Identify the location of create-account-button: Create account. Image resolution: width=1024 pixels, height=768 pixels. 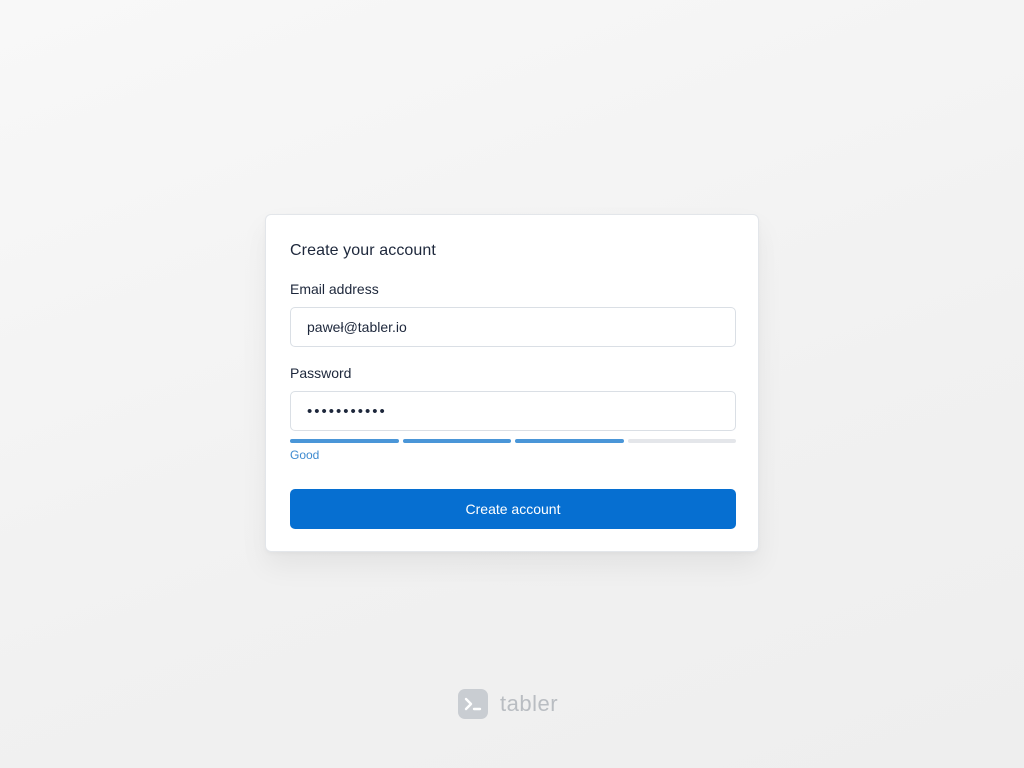
(513, 509).